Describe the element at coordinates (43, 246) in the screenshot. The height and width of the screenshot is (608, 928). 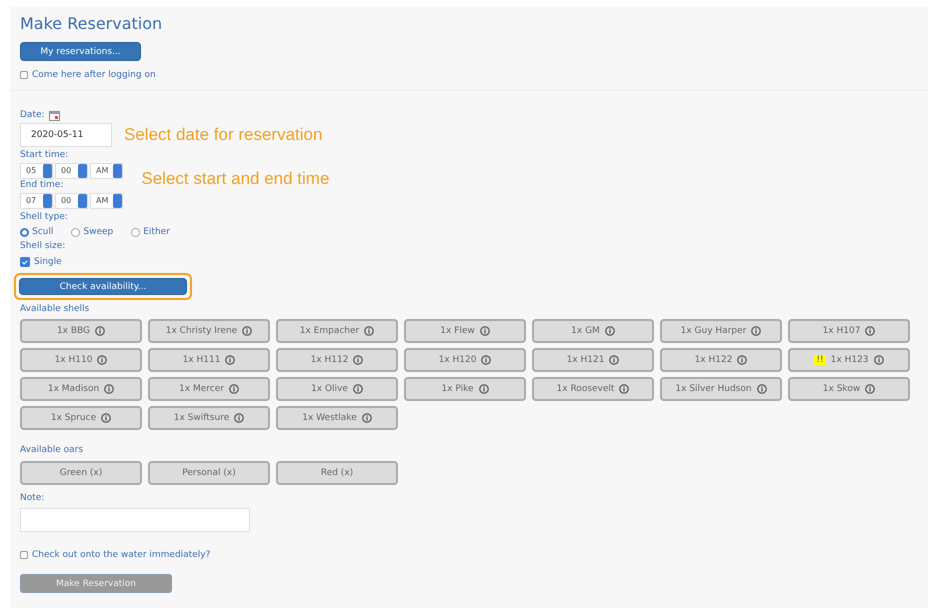
I see `shell-size-label: Shell size:` at that location.